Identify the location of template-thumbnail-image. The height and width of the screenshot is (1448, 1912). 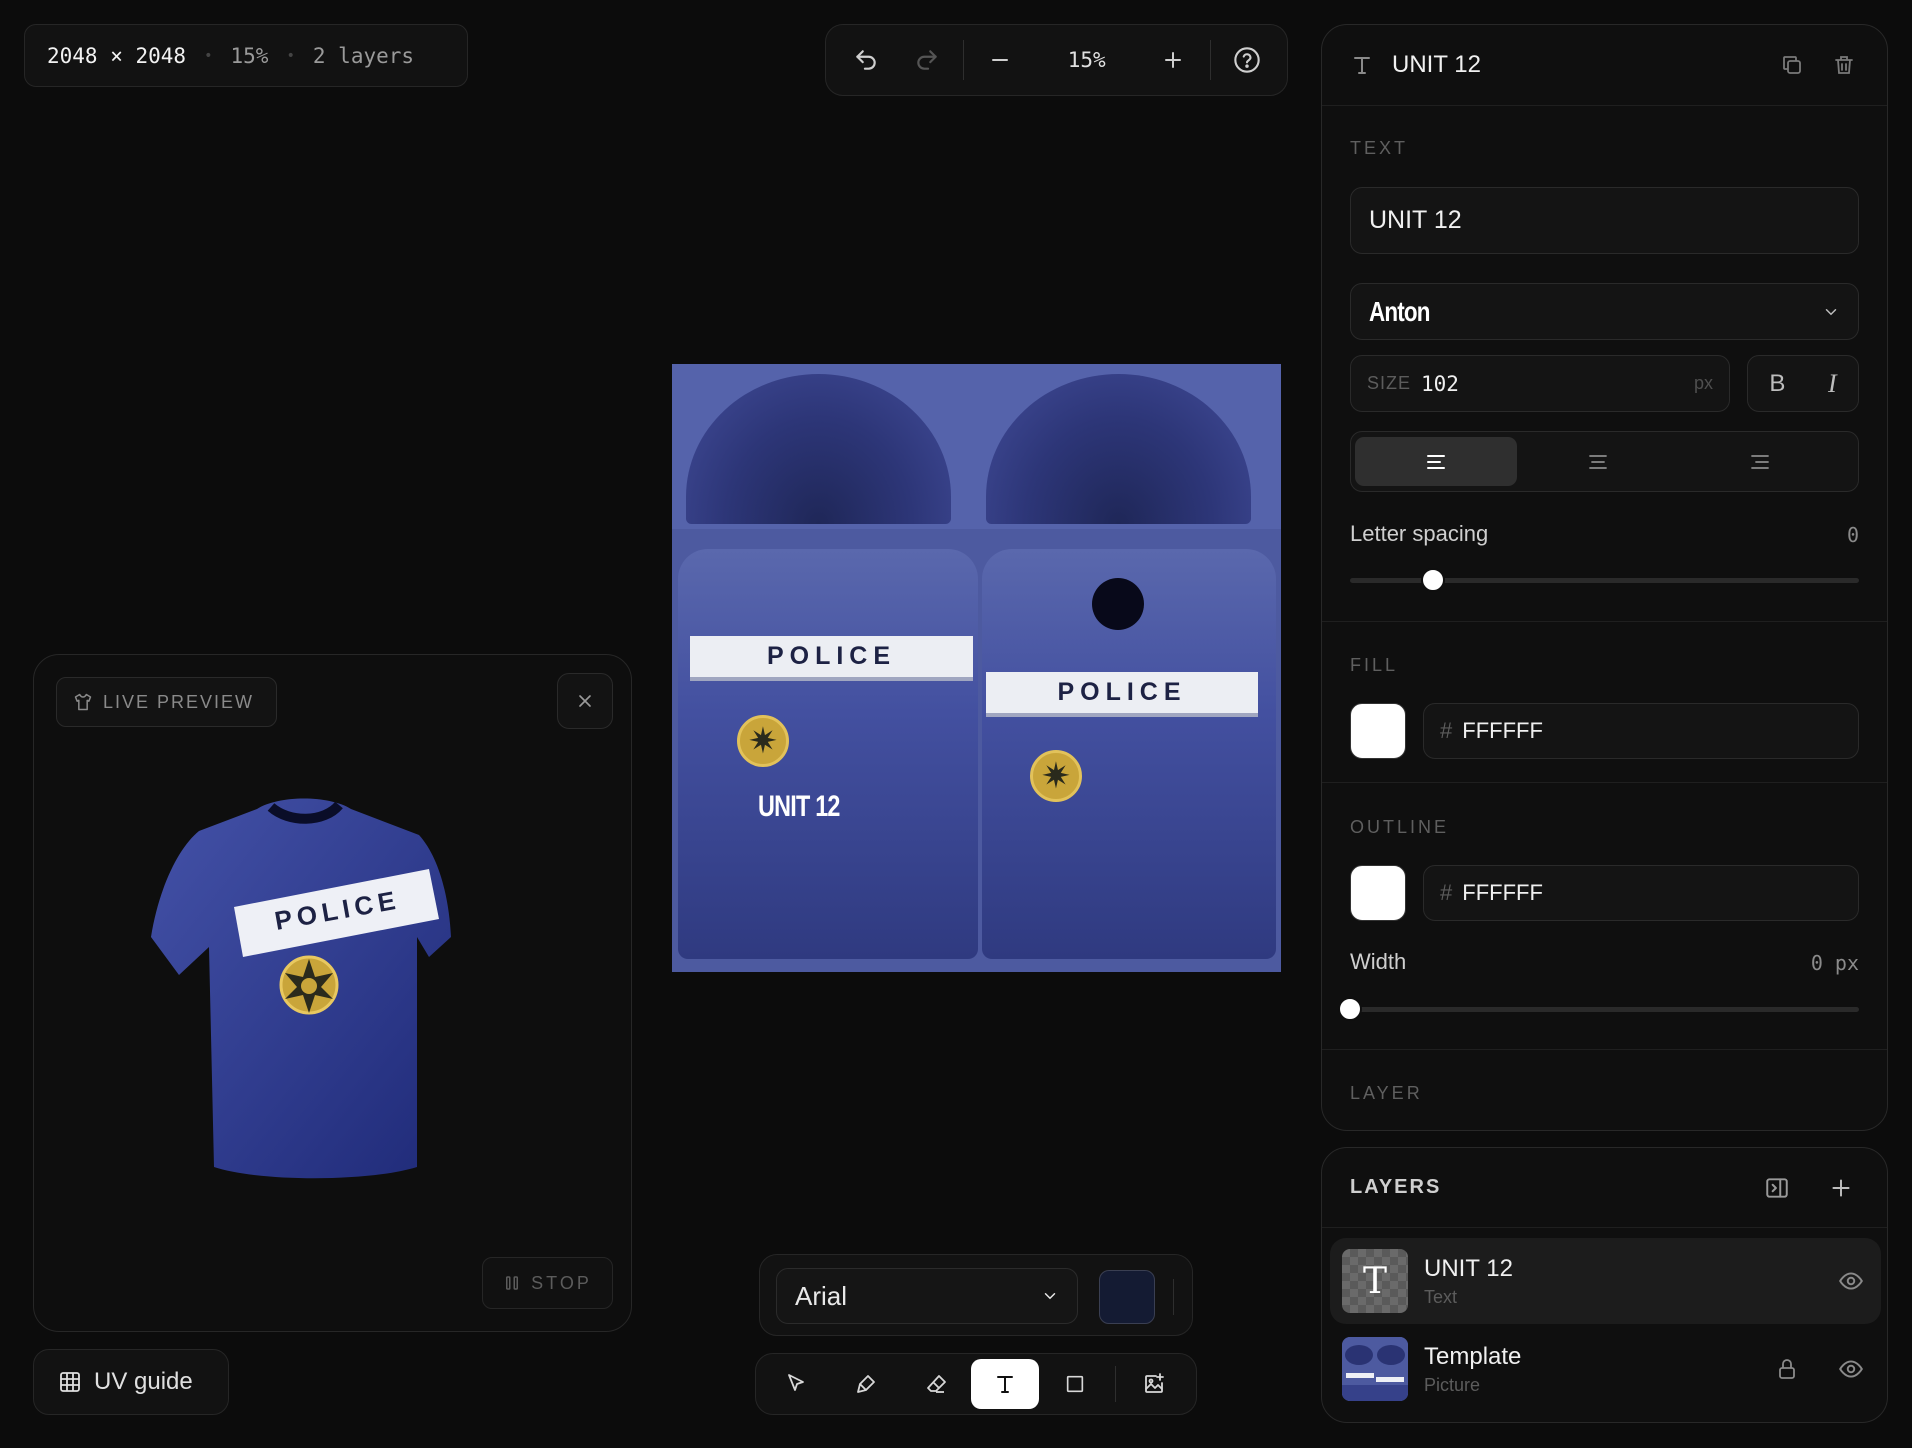
(1375, 1369).